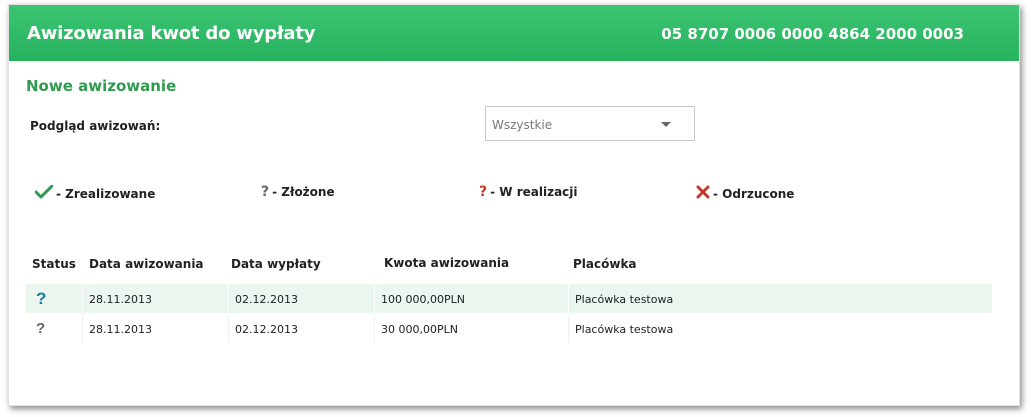 The height and width of the screenshot is (417, 1032). I want to click on cross-icon, so click(703, 193).